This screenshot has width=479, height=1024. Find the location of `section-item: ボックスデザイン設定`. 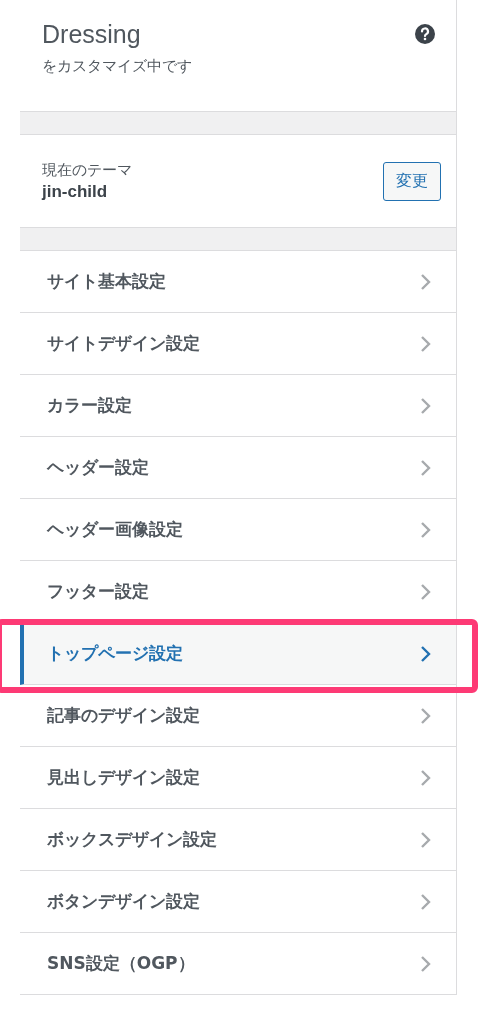

section-item: ボックスデザイン設定 is located at coordinates (238, 840).